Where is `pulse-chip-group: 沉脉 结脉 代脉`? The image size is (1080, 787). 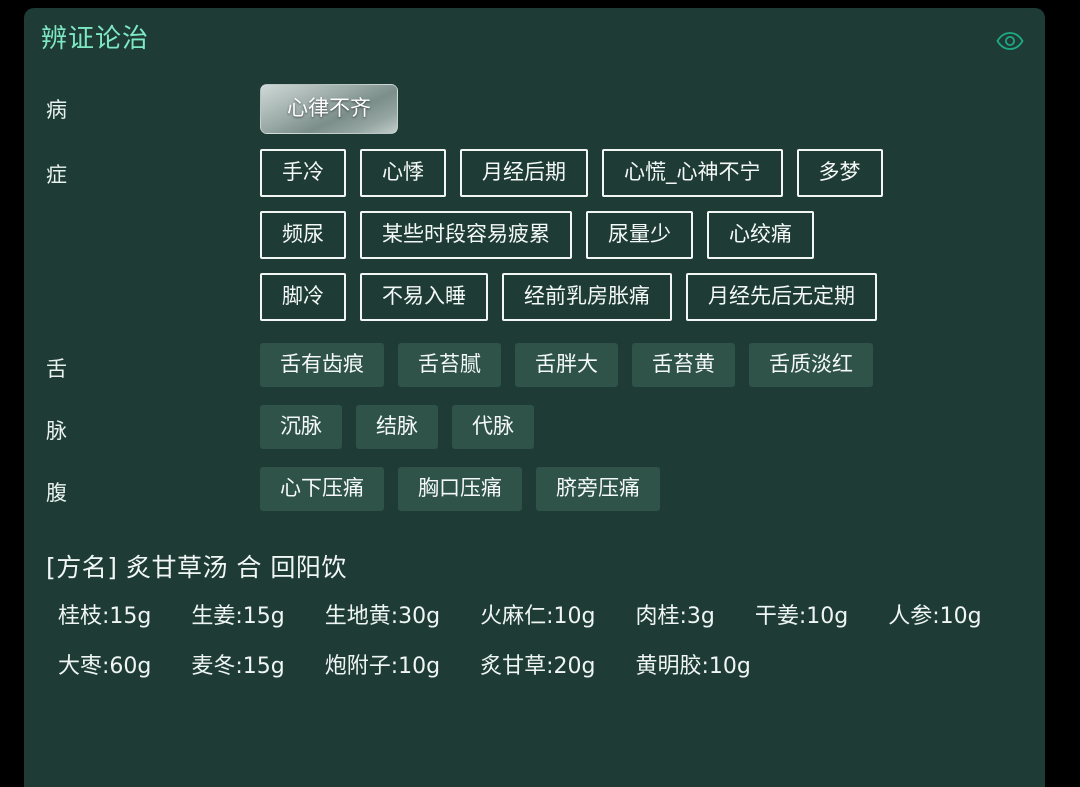
pulse-chip-group: 沉脉 结脉 代脉 is located at coordinates (652, 427).